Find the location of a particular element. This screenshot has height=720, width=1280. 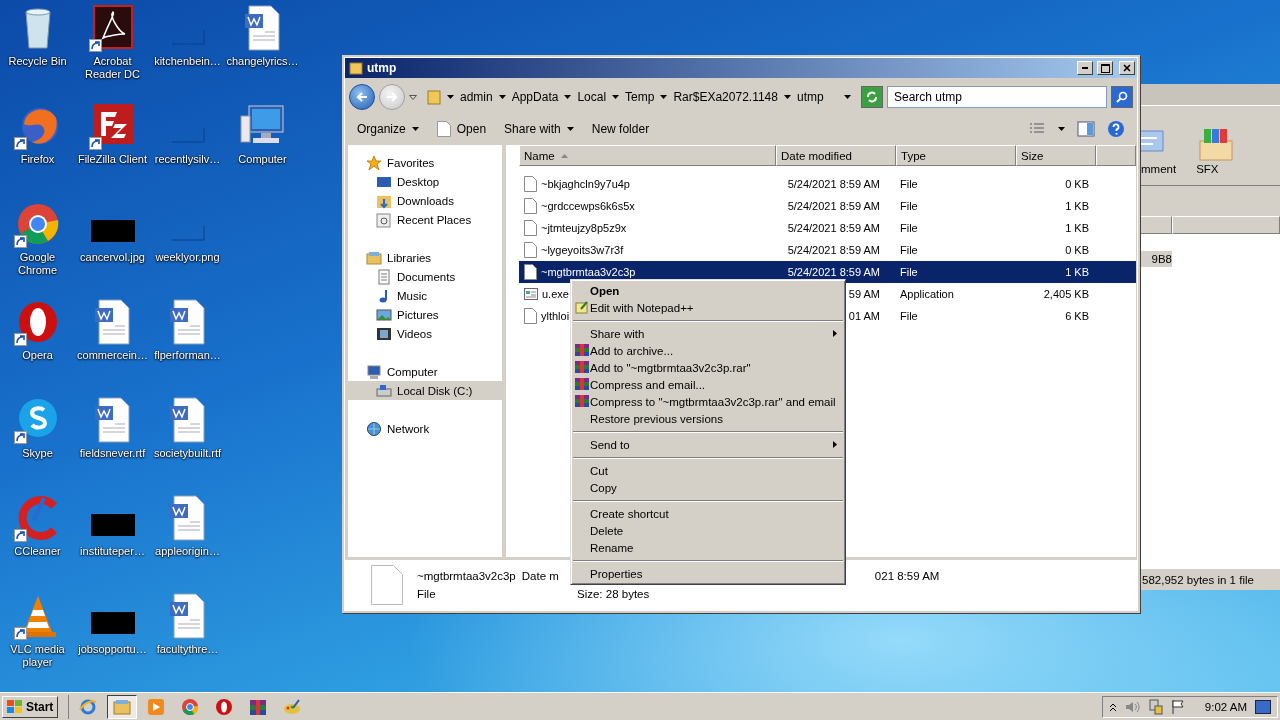

menu-item: Copy is located at coordinates (708, 487).